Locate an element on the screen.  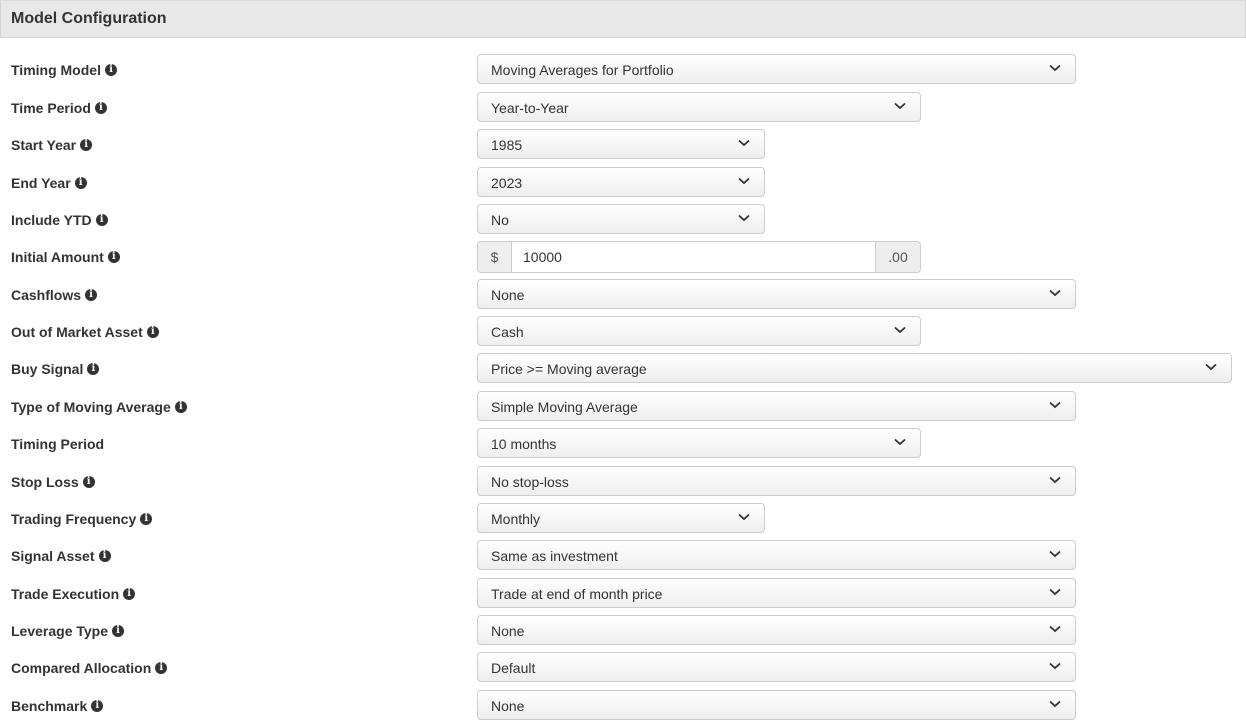
end-year-select: 2023 is located at coordinates (621, 182).